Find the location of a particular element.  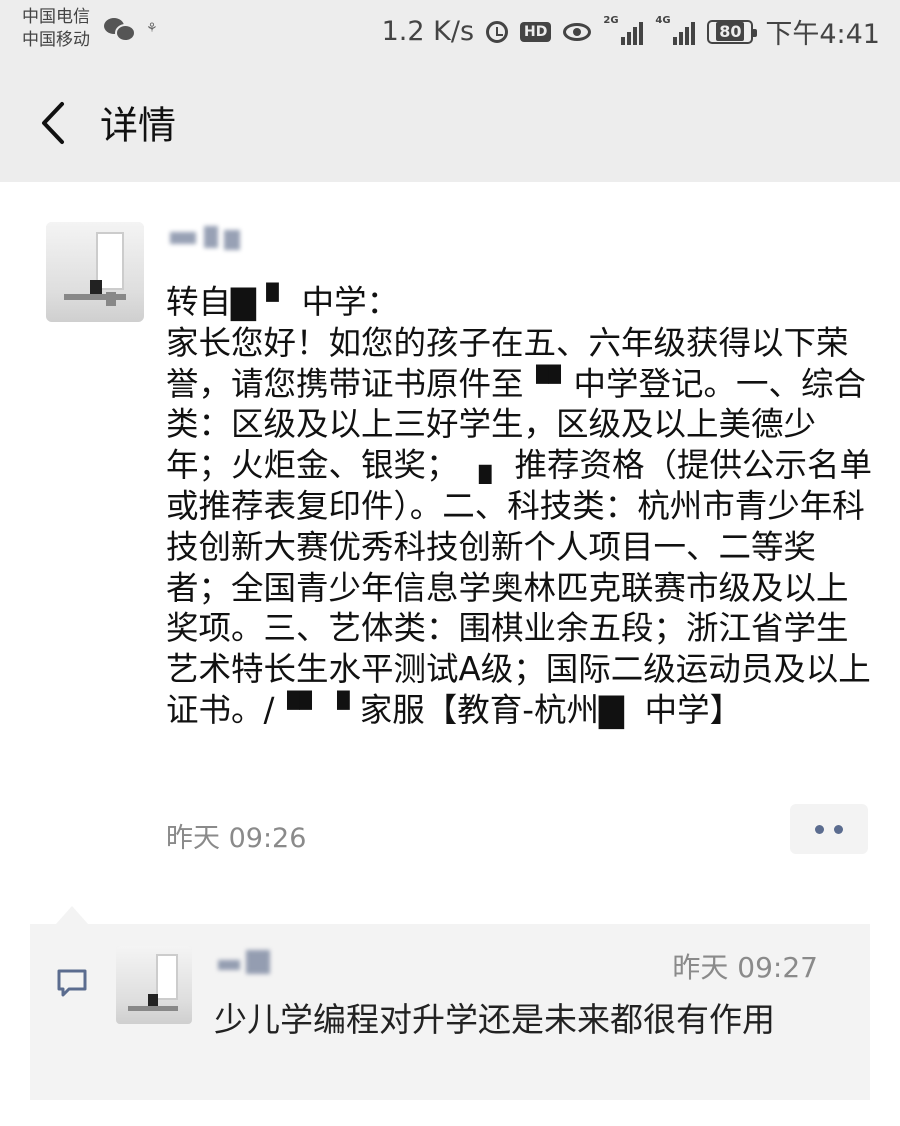

eye-icon is located at coordinates (577, 31).